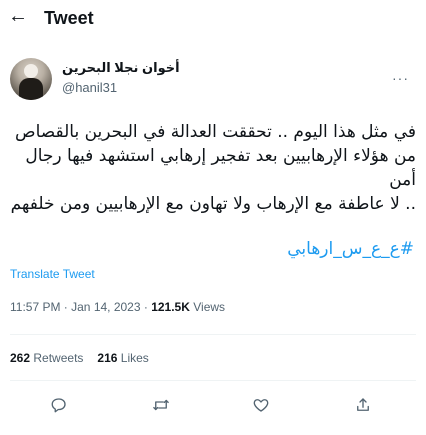  I want to click on author-handle: @hanil31, so click(89, 88).